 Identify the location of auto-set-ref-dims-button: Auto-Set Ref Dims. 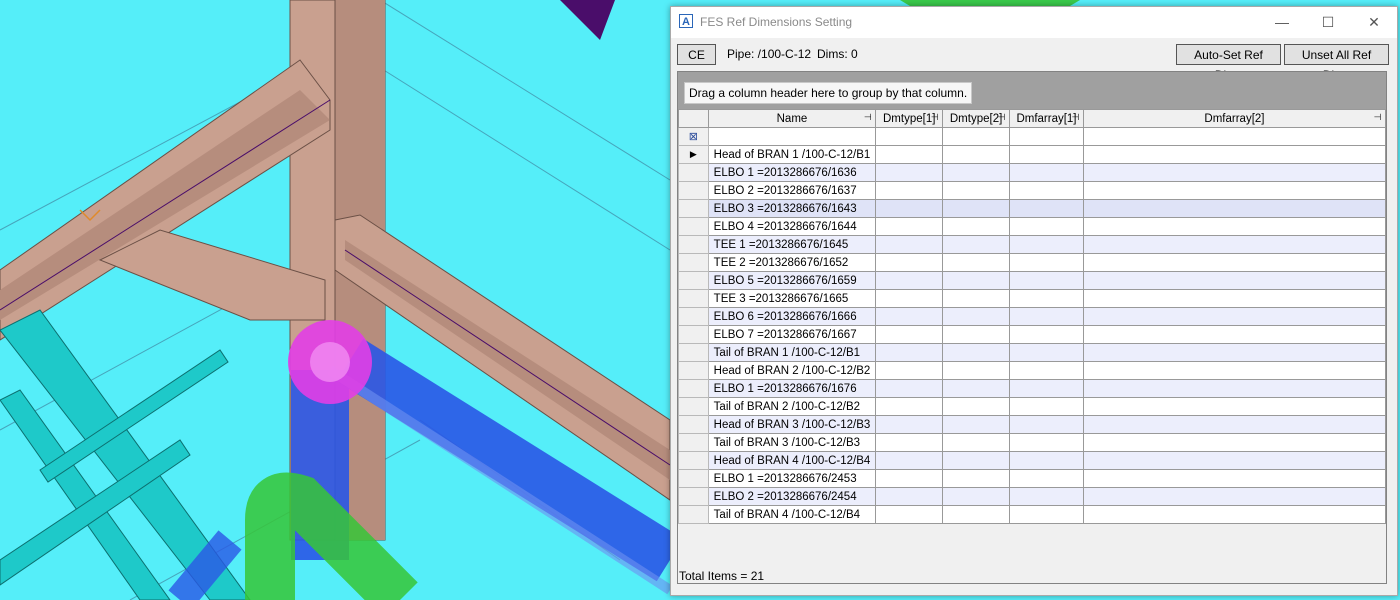
(1228, 63).